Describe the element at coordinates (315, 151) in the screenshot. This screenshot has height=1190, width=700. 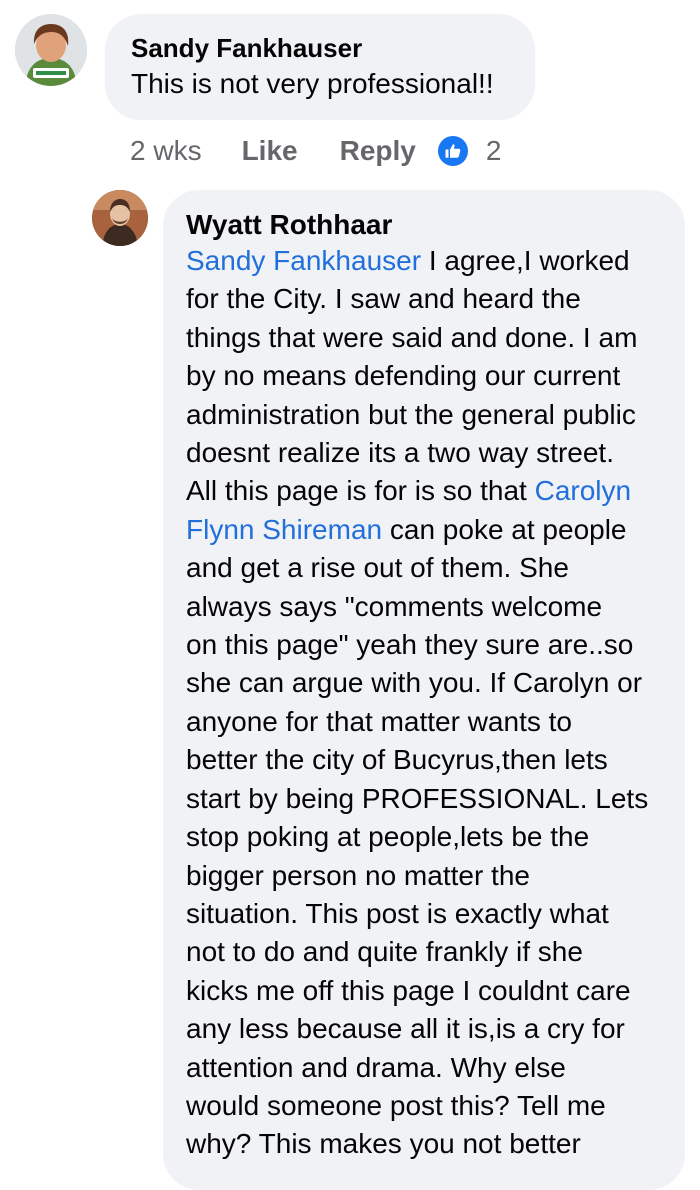
I see `comment-actions: 2 wks Like Reply 2` at that location.